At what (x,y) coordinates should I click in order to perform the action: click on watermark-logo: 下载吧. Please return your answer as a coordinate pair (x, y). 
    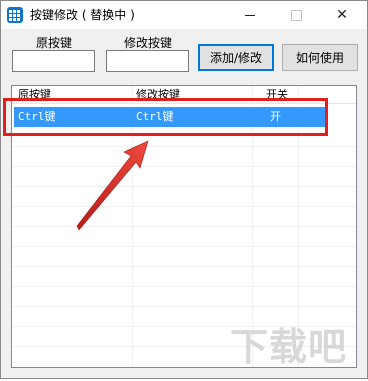
    Looking at the image, I should click on (298, 345).